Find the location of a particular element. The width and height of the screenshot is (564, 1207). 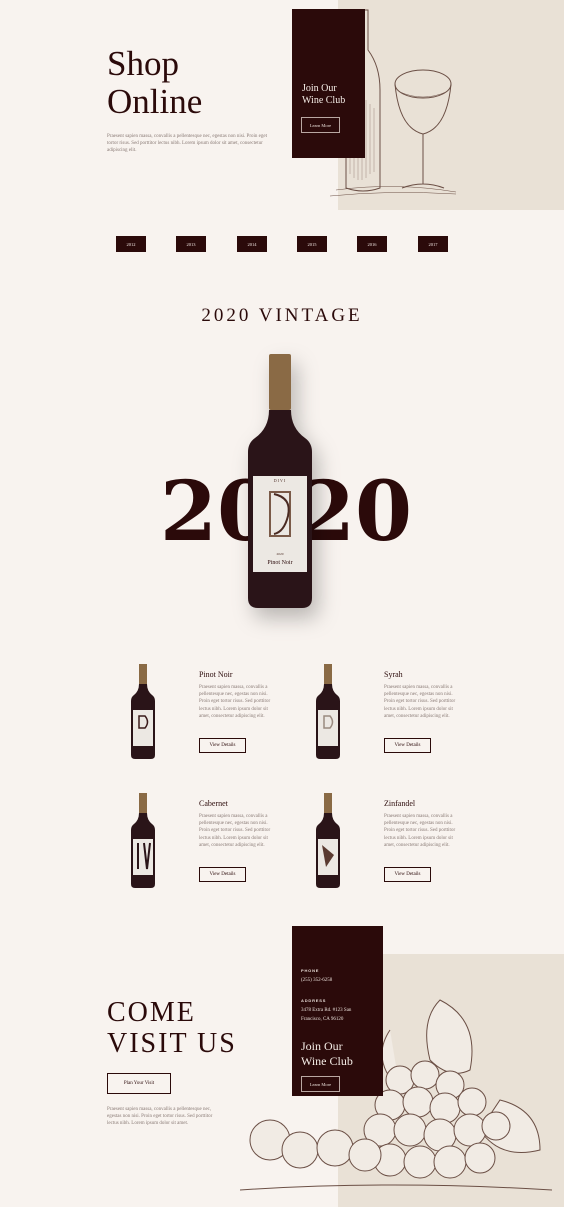

year-button-2016: 2016 is located at coordinates (372, 244).